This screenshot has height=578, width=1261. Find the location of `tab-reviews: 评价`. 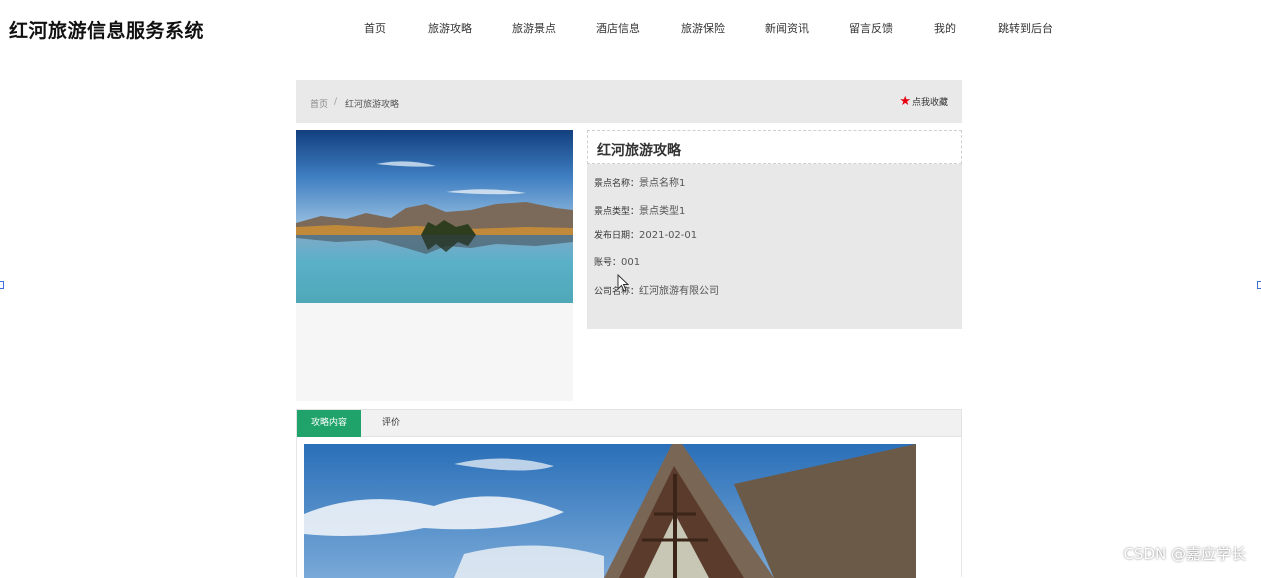

tab-reviews: 评价 is located at coordinates (391, 423).